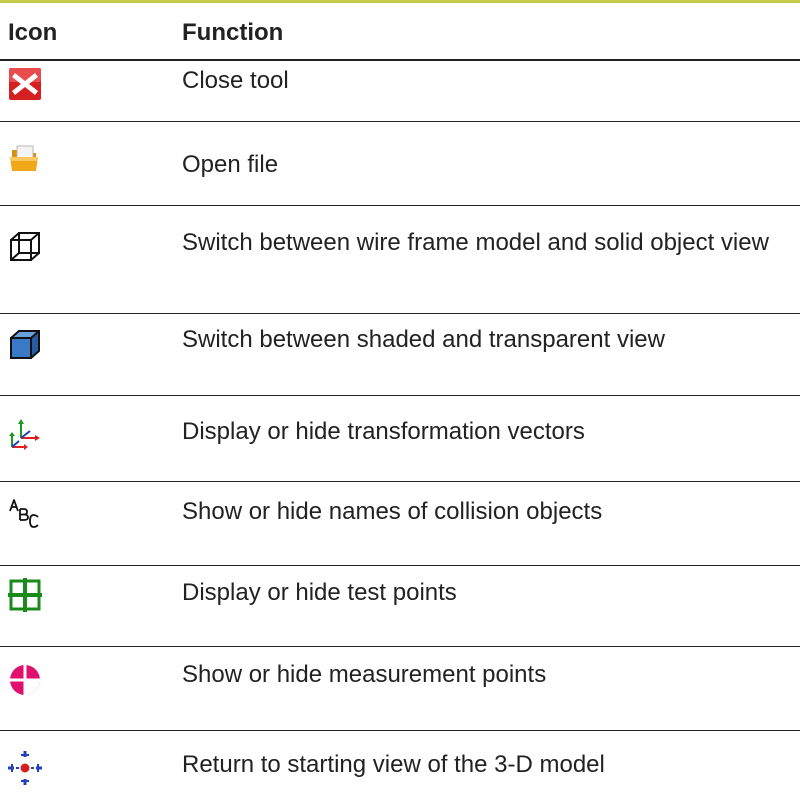 The height and width of the screenshot is (809, 800). I want to click on function-text: Close tool, so click(235, 80).